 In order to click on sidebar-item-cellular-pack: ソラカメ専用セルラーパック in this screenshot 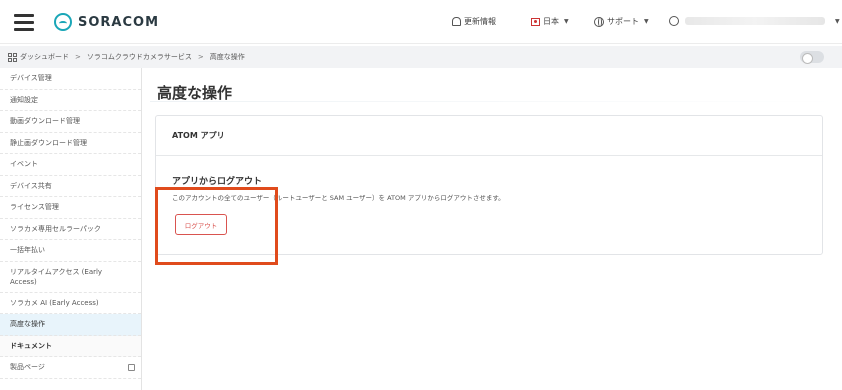, I will do `click(70, 229)`.